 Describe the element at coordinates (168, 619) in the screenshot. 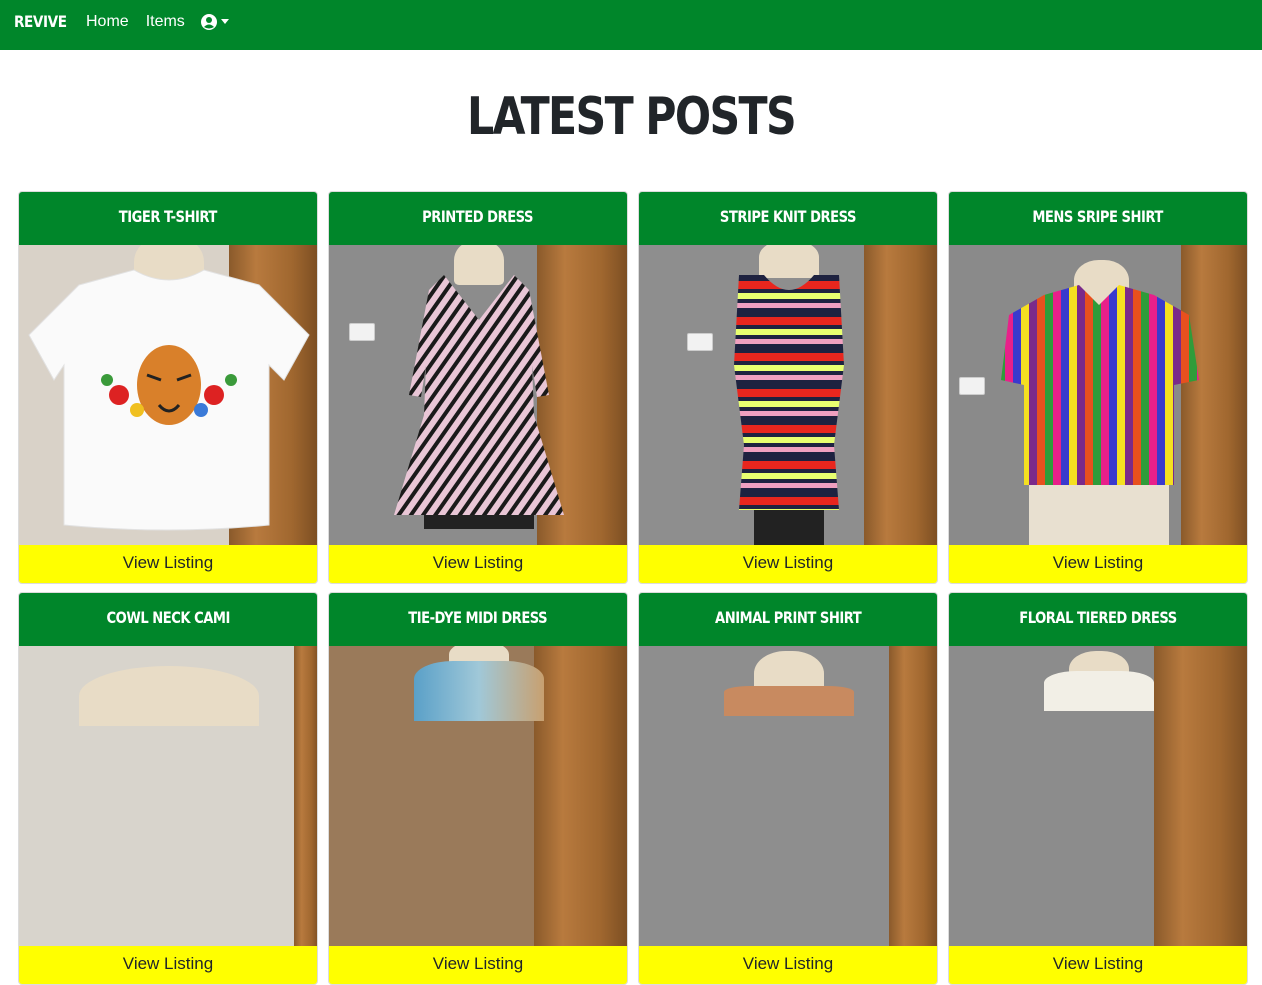

I see `card-title: COWL NECK CAMI` at that location.